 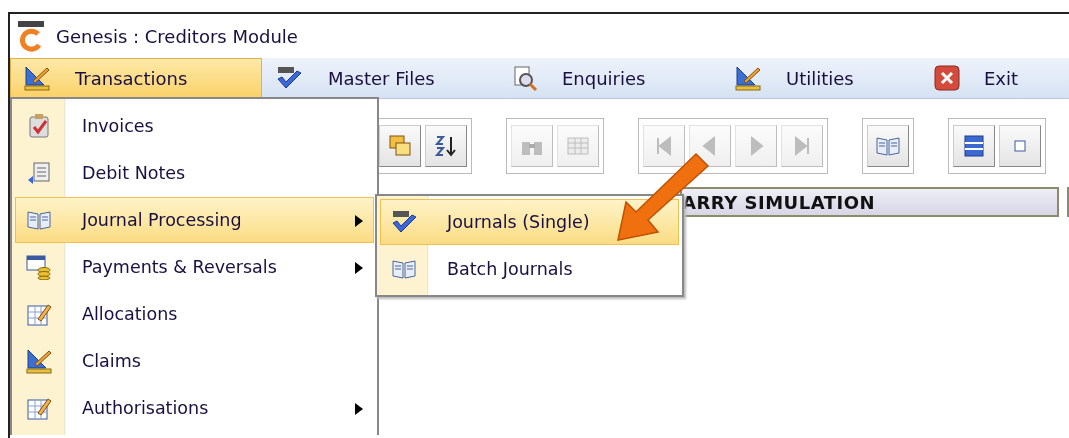 What do you see at coordinates (194, 267) in the screenshot?
I see `menu-item: Payments & Reversals` at bounding box center [194, 267].